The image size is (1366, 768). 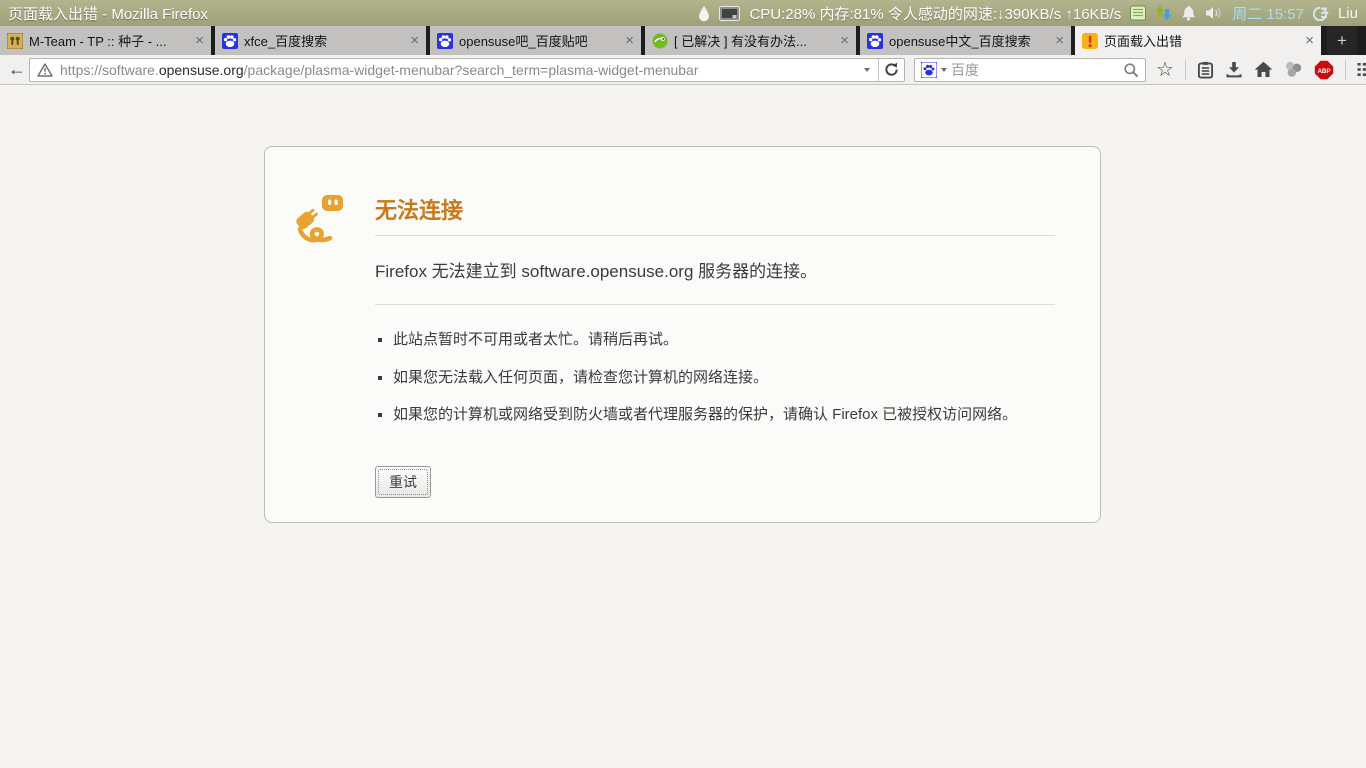 I want to click on tab-xfce-baidu-search: xfce_百度搜索 ×, so click(x=320, y=40).